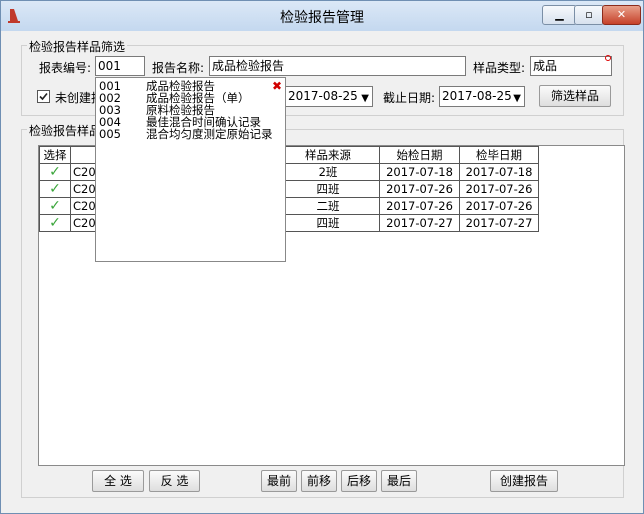 The width and height of the screenshot is (644, 514). What do you see at coordinates (322, 16) in the screenshot?
I see `title-bar: 检验报告管理 ▁ ▫ ✕` at bounding box center [322, 16].